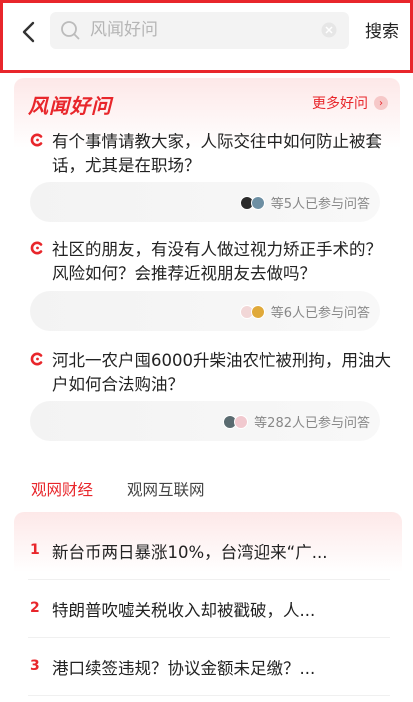  What do you see at coordinates (70, 30) in the screenshot?
I see `search-icon` at bounding box center [70, 30].